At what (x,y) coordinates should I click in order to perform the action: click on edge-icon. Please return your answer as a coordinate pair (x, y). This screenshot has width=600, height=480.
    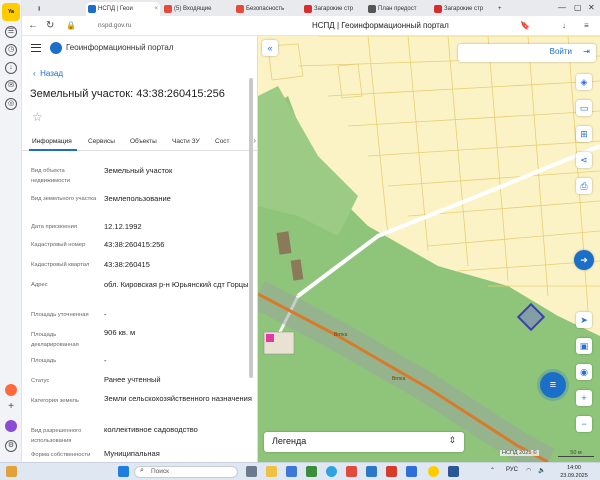
    Looking at the image, I should click on (331, 471).